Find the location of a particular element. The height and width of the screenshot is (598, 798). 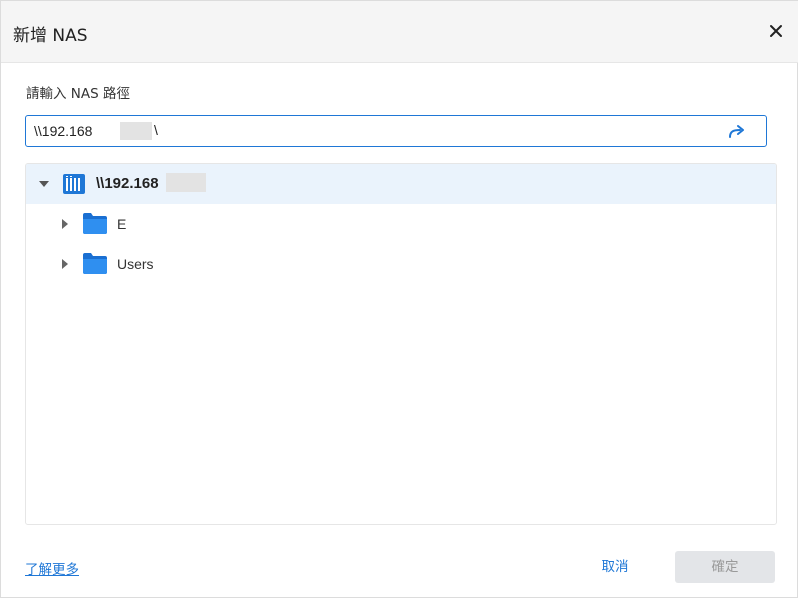

tree-row-folder-e: E is located at coordinates (401, 224).